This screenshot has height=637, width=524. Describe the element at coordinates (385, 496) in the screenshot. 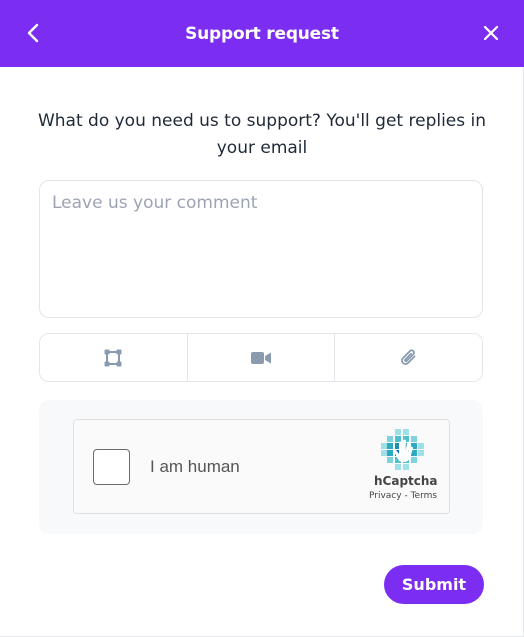

I see `privacy-link: Privacy` at that location.